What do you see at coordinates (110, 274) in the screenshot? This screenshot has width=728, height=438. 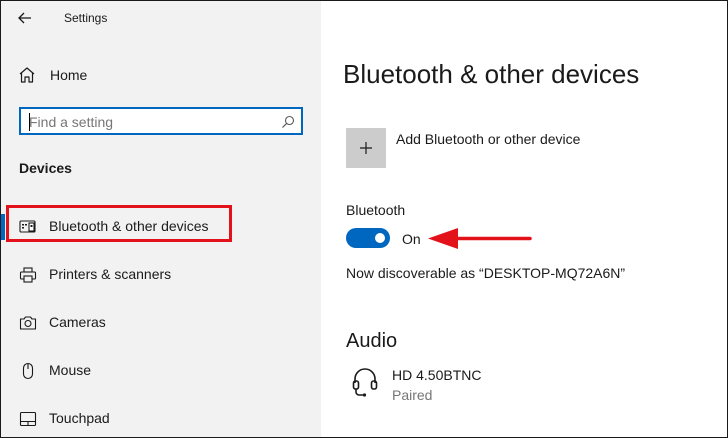 I see `sidebar-item-label: Printers & scanners` at bounding box center [110, 274].